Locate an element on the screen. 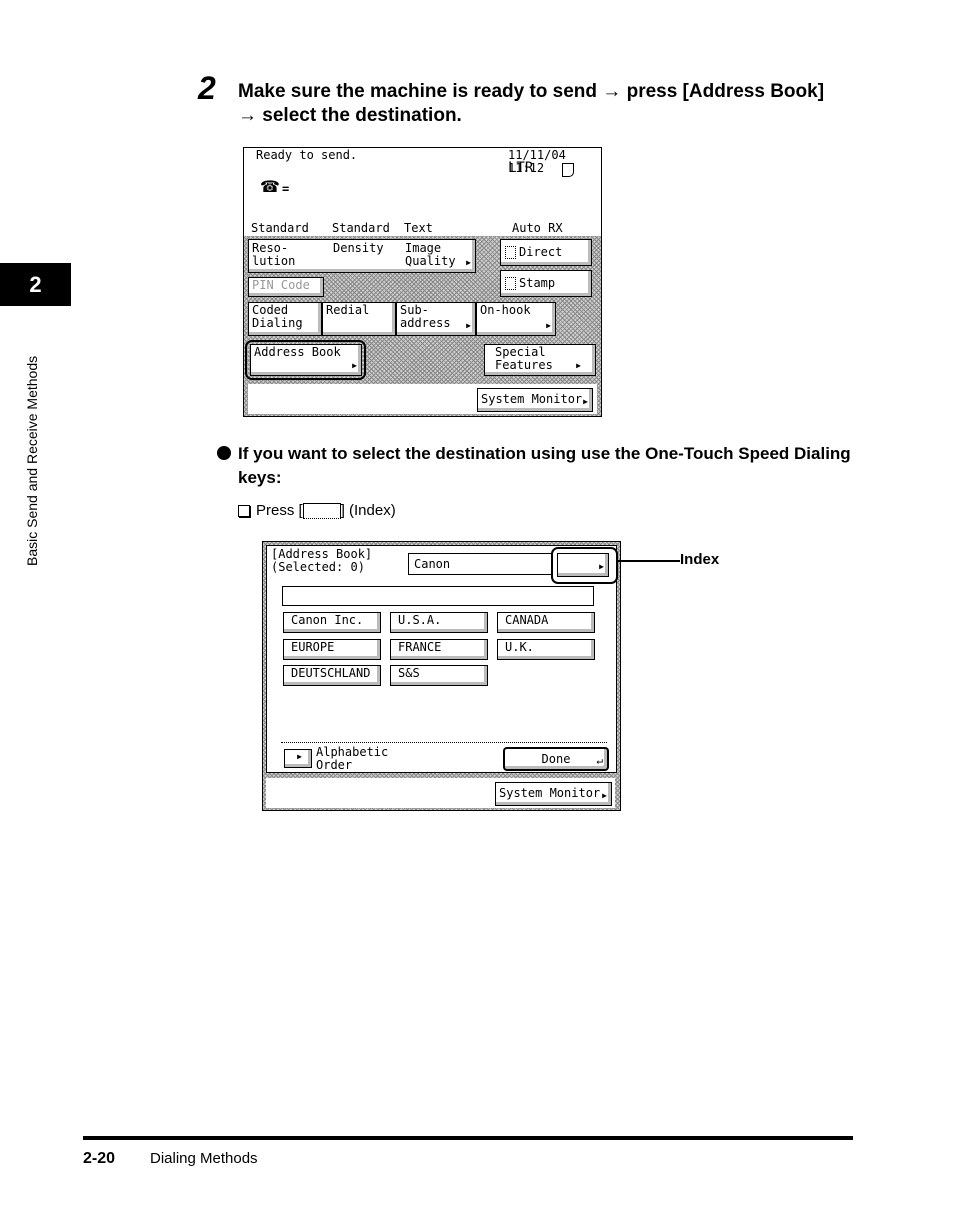 This screenshot has width=954, height=1227. settings-button: Reso-lution Density Image Quality ▶ is located at coordinates (362, 256).